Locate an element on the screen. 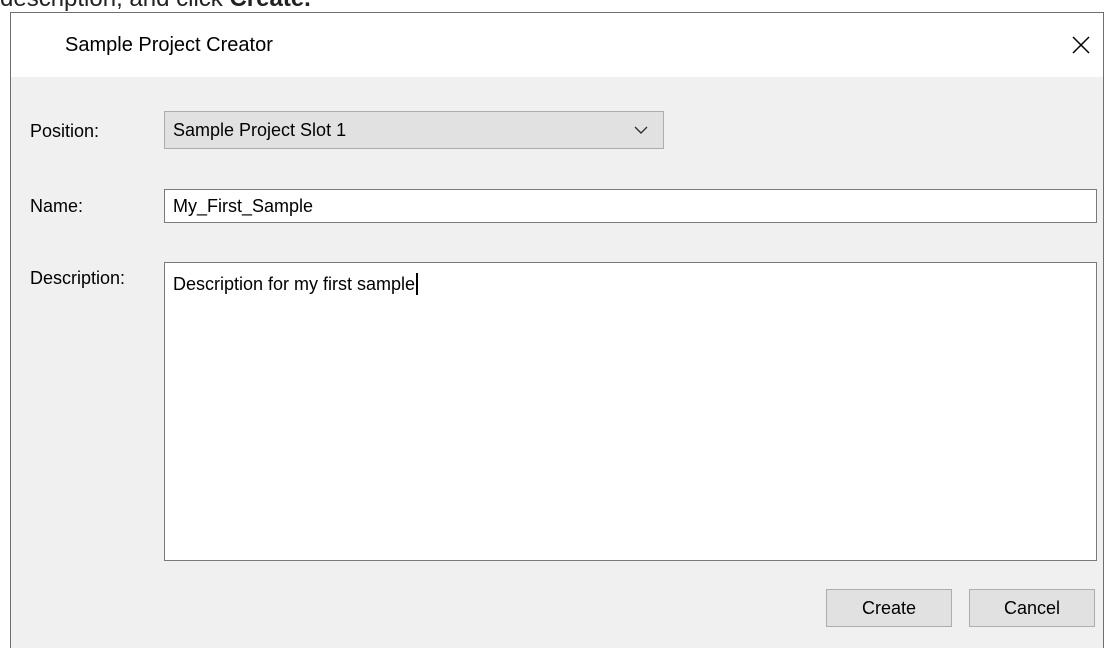 The image size is (1104, 648). text-caret is located at coordinates (417, 284).